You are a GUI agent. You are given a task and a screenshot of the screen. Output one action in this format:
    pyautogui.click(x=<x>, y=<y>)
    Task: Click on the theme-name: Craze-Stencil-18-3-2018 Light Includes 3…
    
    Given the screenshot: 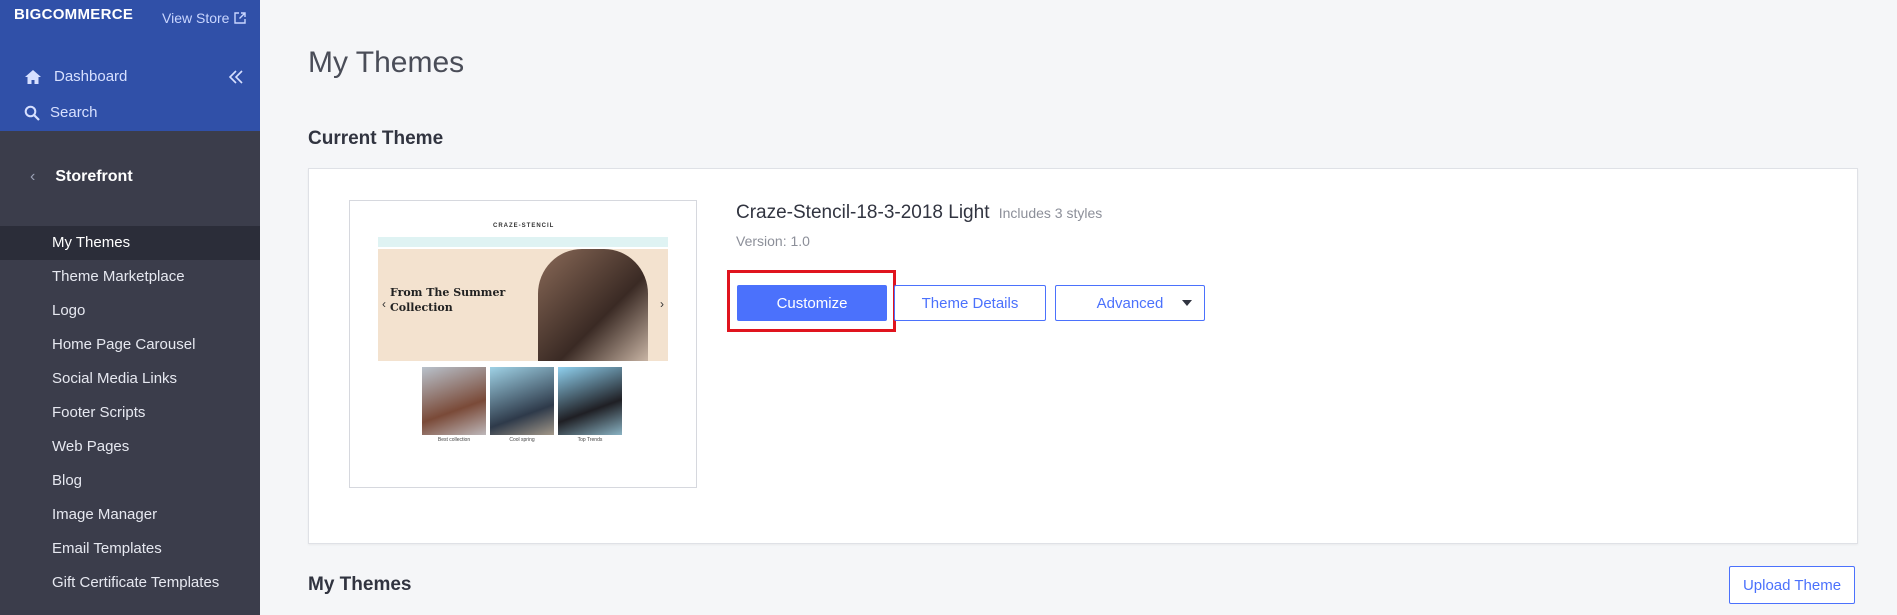 What is the action you would take?
    pyautogui.click(x=919, y=213)
    